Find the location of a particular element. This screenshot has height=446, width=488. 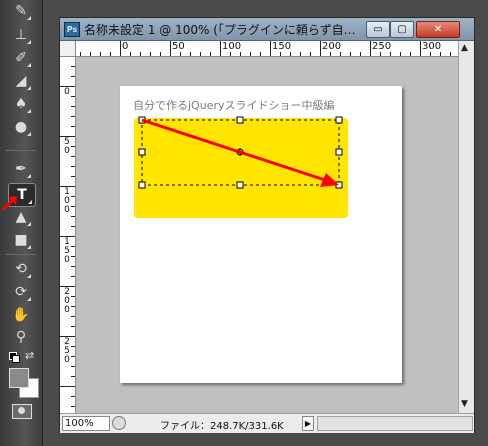

transform-handle-middle-left is located at coordinates (142, 152).